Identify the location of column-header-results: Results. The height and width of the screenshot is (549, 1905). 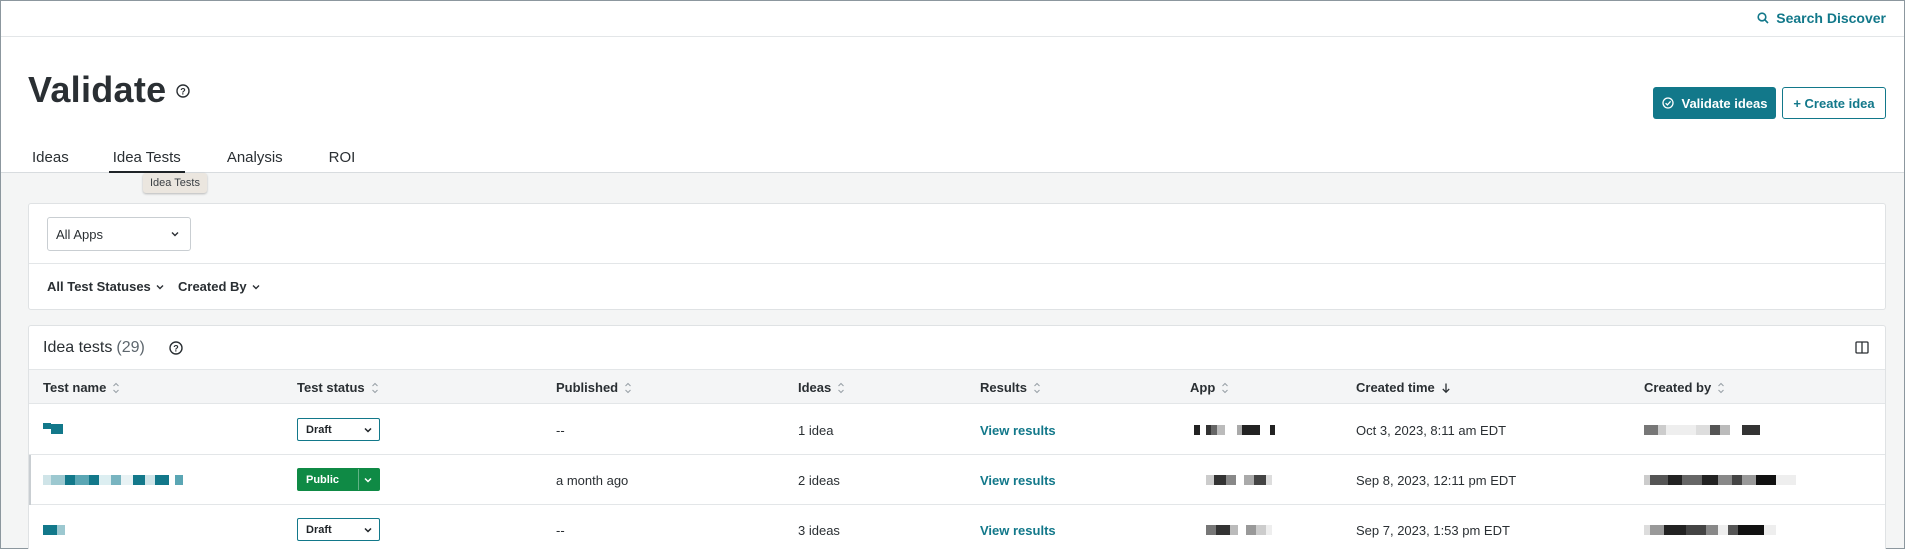
(1010, 387).